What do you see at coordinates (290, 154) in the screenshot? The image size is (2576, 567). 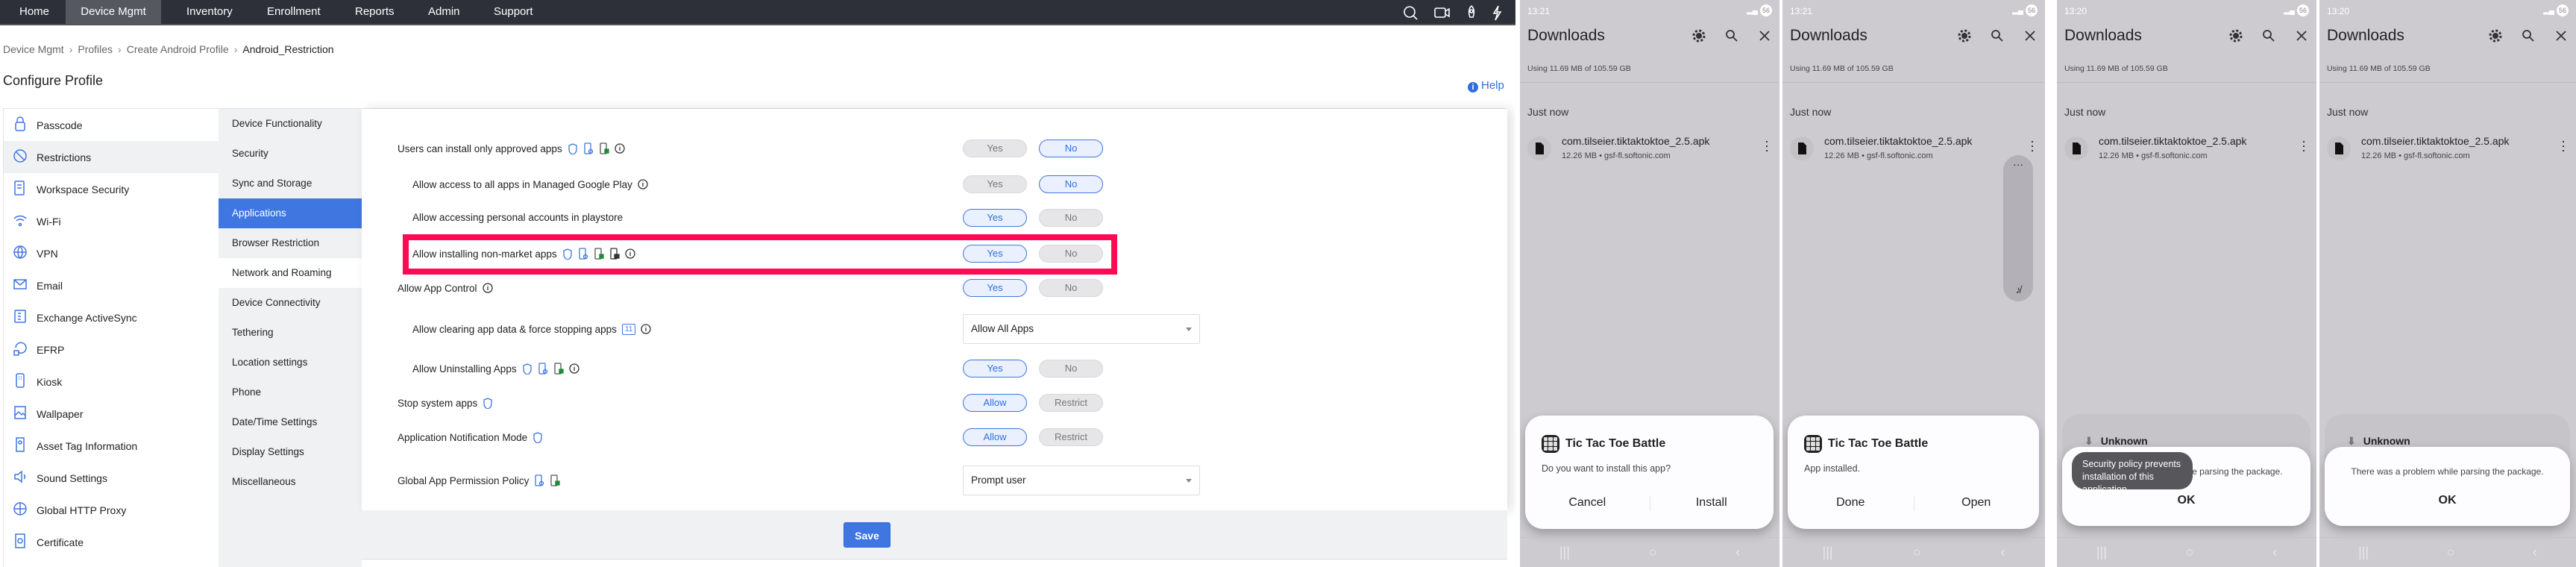 I see `subnav-item-security: Security` at bounding box center [290, 154].